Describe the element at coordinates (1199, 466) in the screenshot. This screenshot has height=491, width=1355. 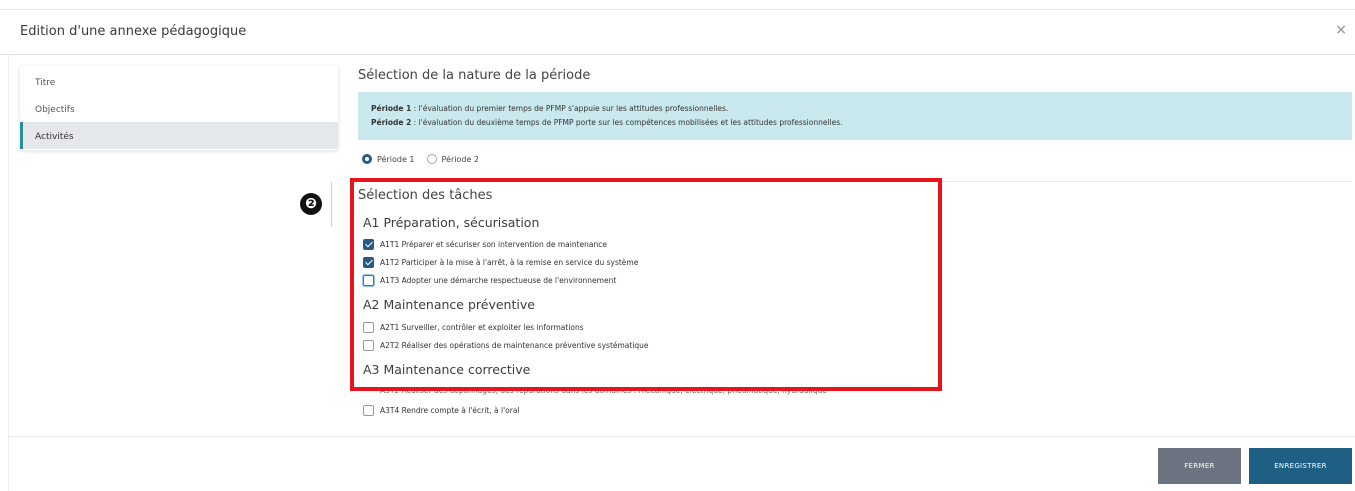
I see `close-button: FERMER` at that location.